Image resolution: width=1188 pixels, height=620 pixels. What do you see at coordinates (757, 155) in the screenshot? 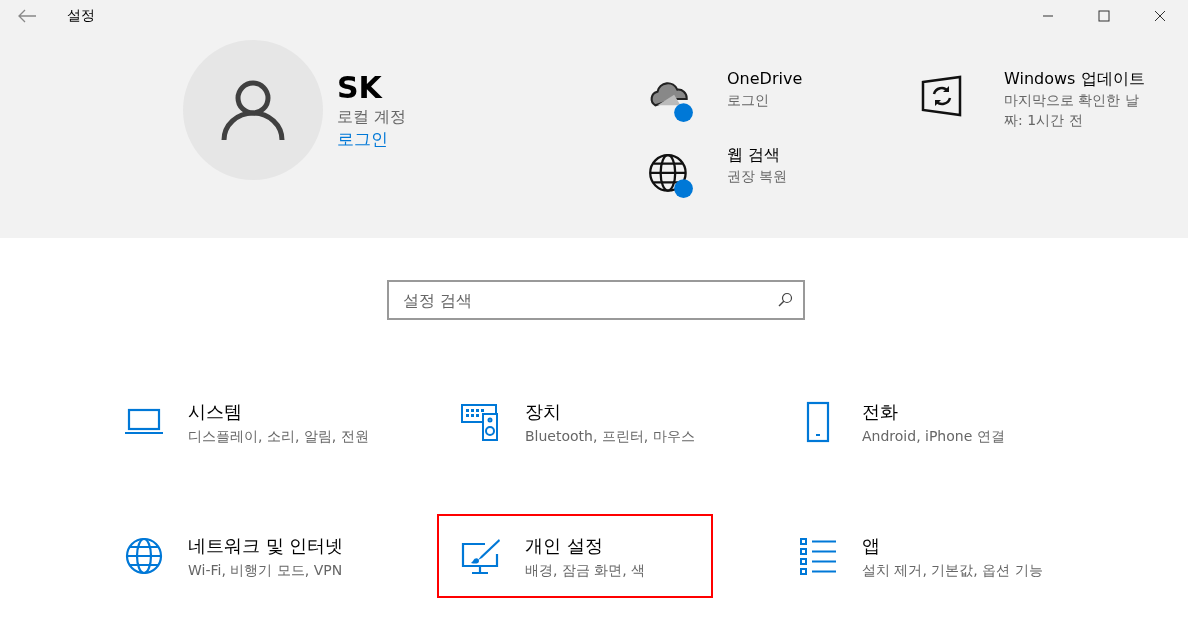
I see `service-title: 웹 검색` at bounding box center [757, 155].